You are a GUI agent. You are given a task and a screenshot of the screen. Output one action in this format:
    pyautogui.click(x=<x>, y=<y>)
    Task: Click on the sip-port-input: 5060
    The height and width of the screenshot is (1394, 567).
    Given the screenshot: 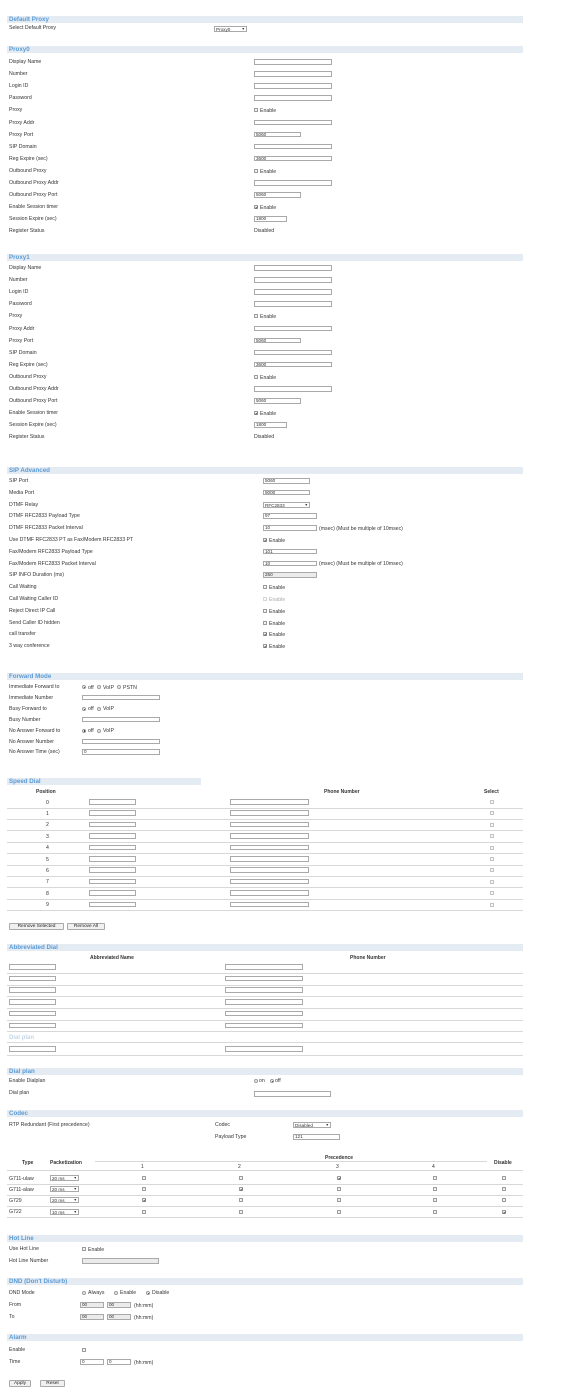 What is the action you would take?
    pyautogui.click(x=286, y=481)
    